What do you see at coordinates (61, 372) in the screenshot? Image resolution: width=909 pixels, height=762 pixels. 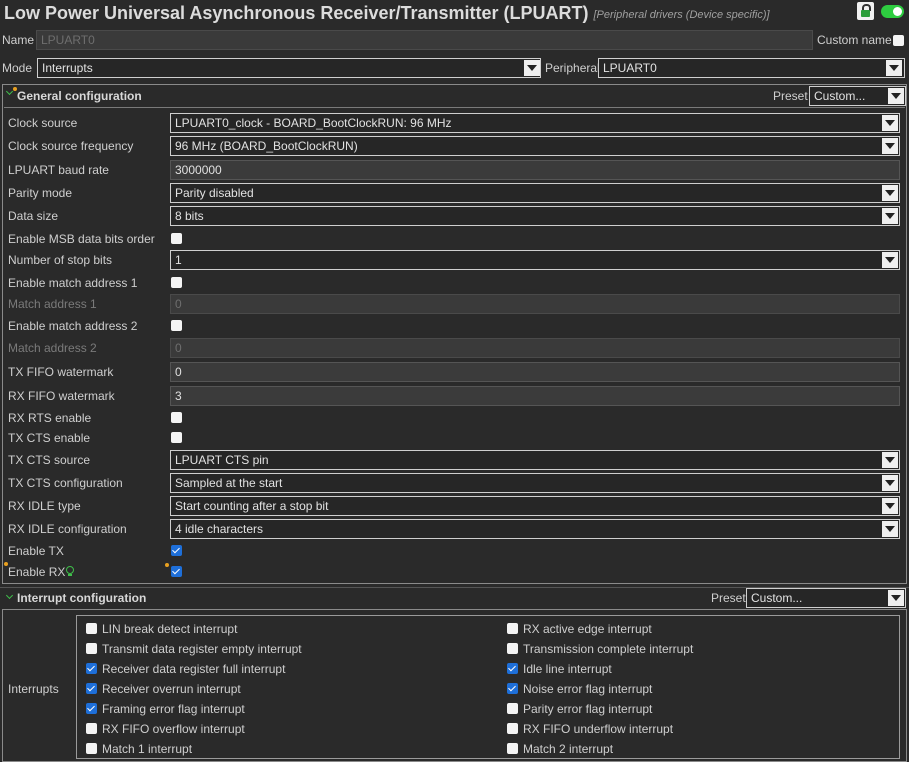 I see `tx-fifo-label: TX FIFO watermark` at bounding box center [61, 372].